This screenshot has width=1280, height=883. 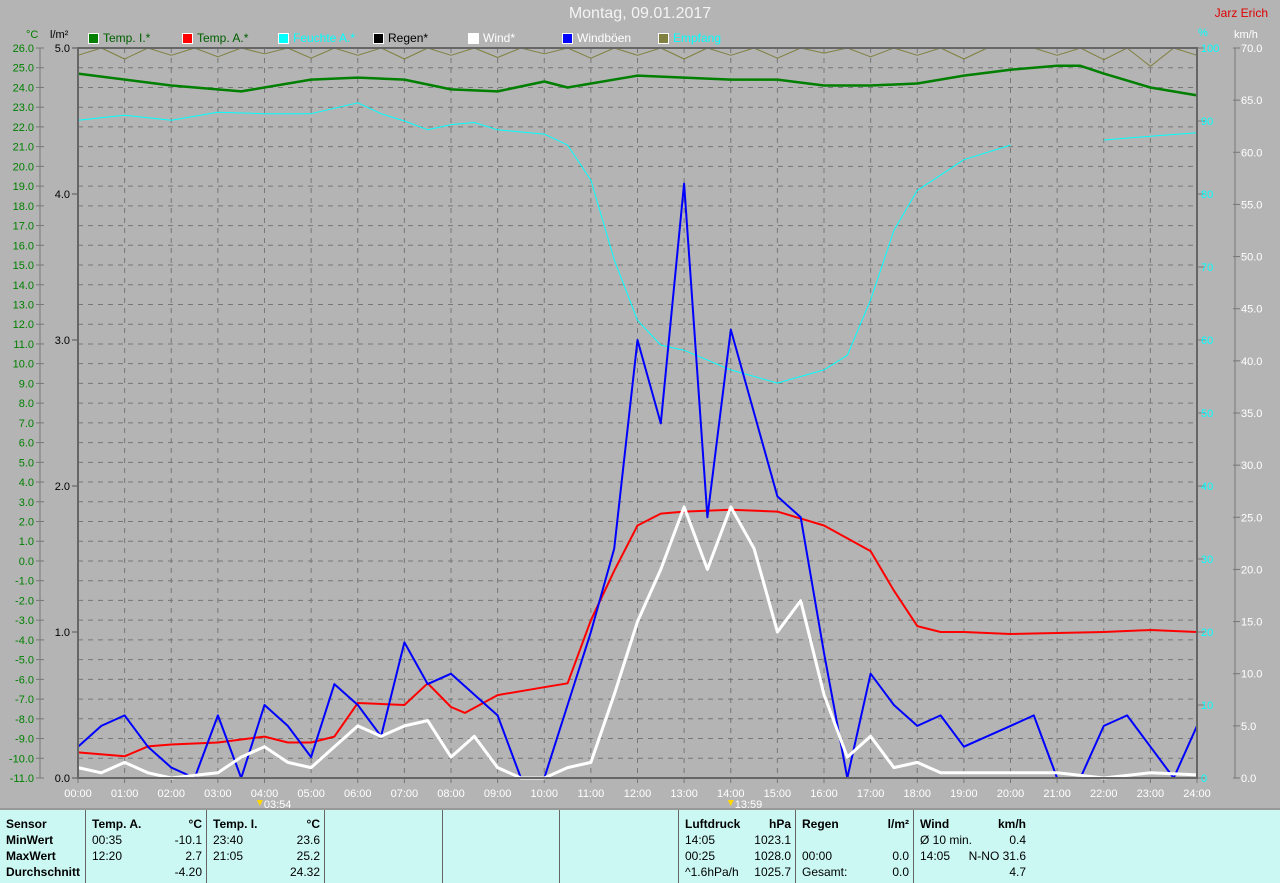 I want to click on rain-tick-label: 3.0, so click(x=62, y=341).